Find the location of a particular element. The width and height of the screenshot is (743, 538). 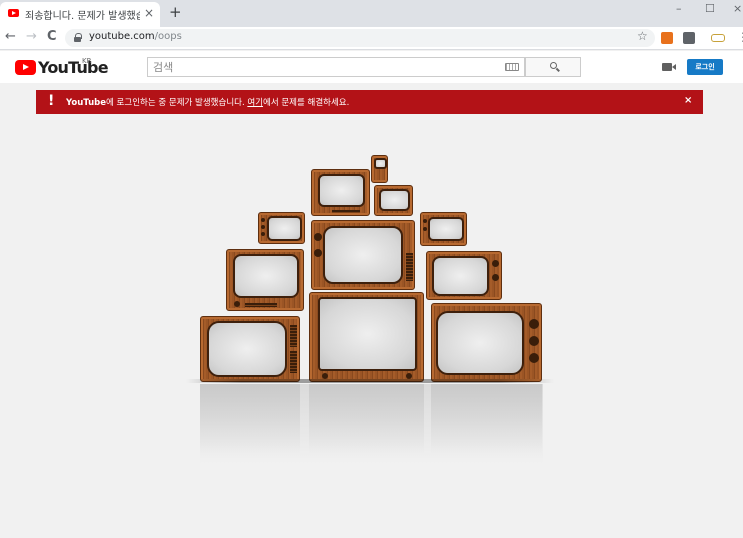

search-button is located at coordinates (553, 67).